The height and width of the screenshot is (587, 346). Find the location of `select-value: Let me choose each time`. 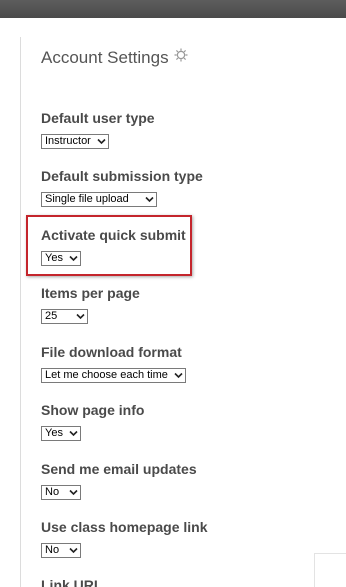

select-value: Let me choose each time is located at coordinates (106, 375).